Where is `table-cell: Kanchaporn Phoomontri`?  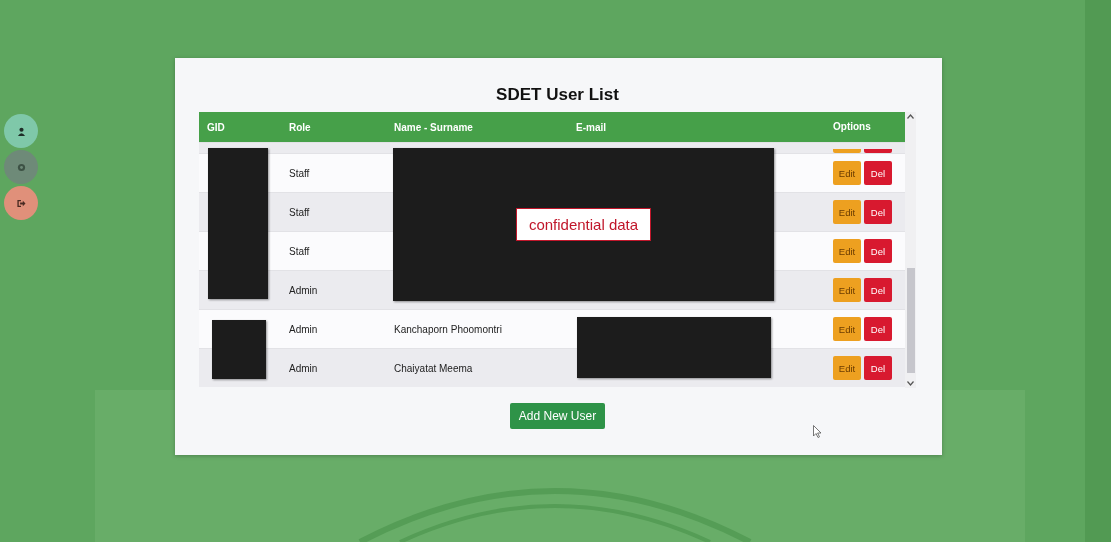 table-cell: Kanchaporn Phoomontri is located at coordinates (448, 329).